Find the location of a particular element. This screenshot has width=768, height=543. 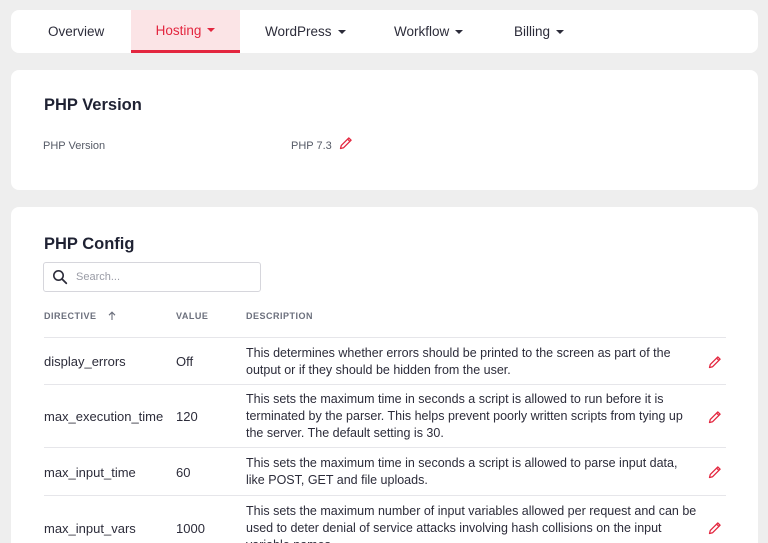

search-icon is located at coordinates (60, 277).